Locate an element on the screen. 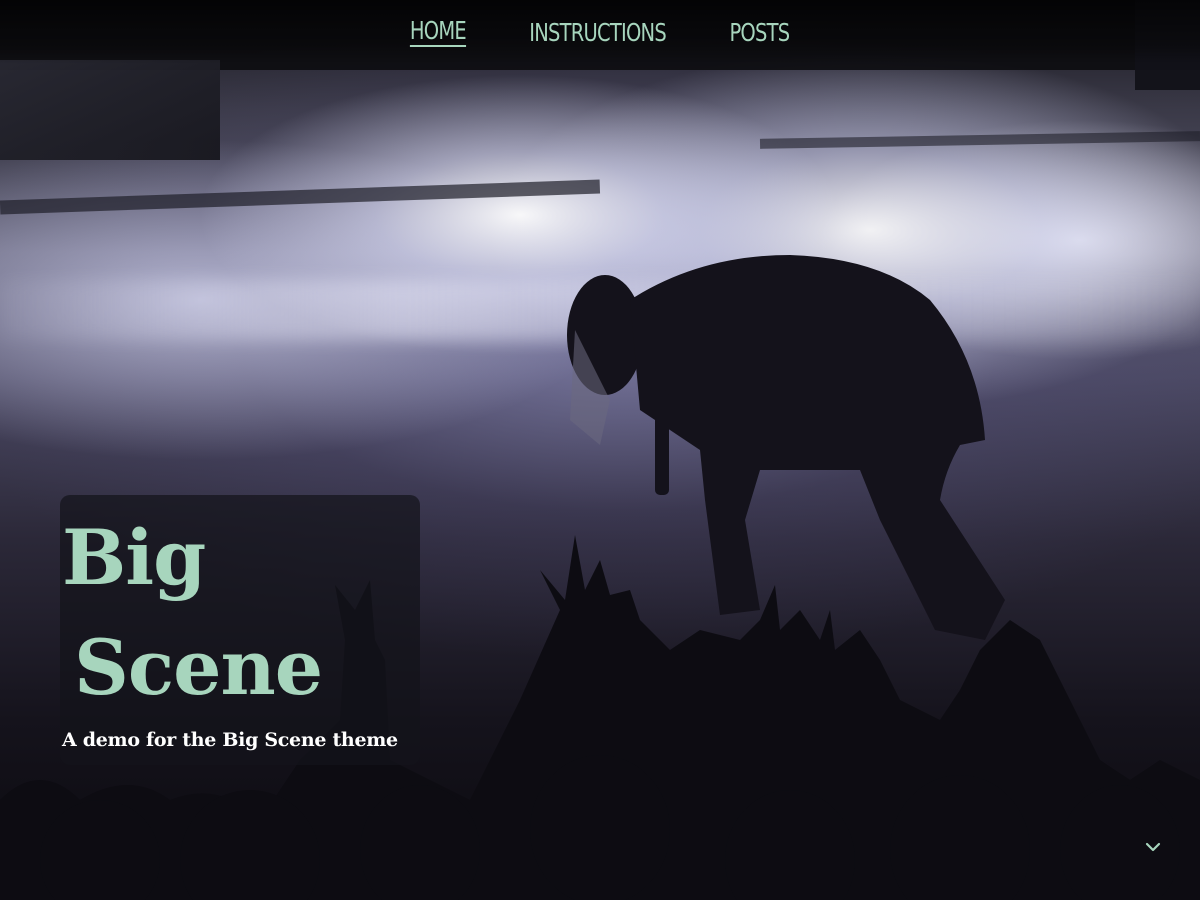 Image resolution: width=1200 pixels, height=900 pixels. top-navigation: Home Instructions Posts is located at coordinates (600, 32).